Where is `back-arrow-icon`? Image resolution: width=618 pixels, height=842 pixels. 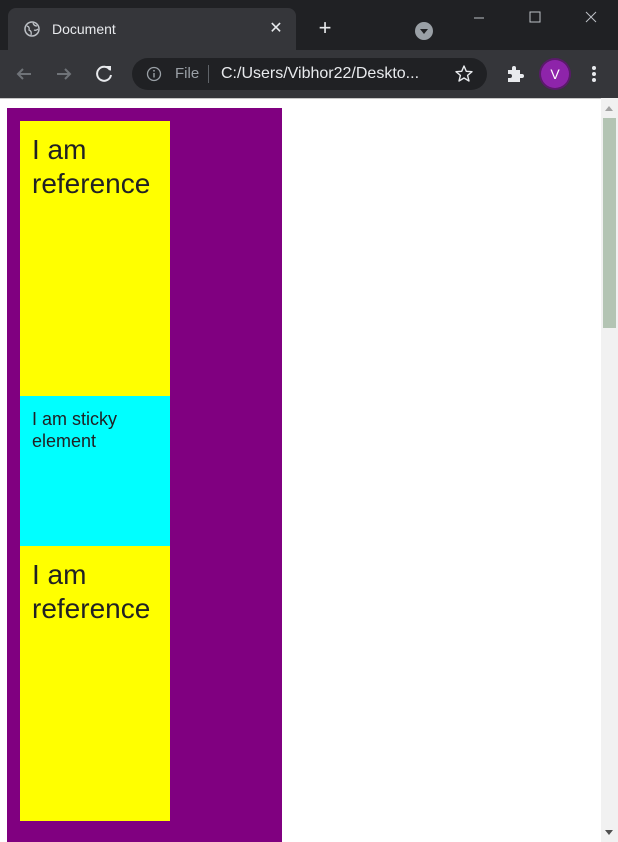 back-arrow-icon is located at coordinates (24, 74).